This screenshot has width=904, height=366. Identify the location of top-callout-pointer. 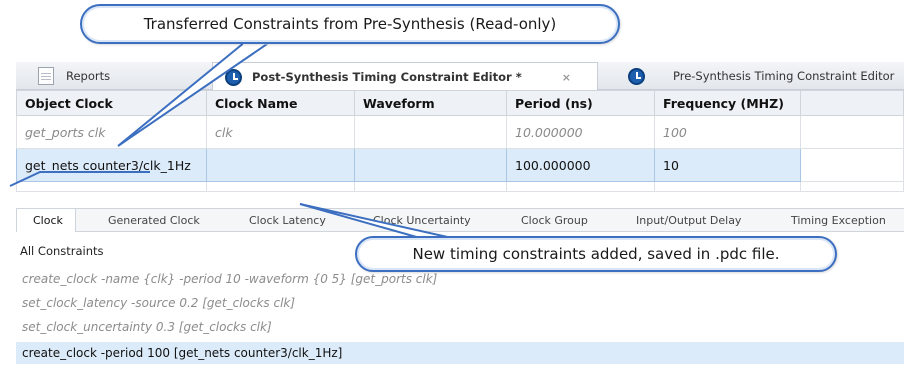
(195, 94).